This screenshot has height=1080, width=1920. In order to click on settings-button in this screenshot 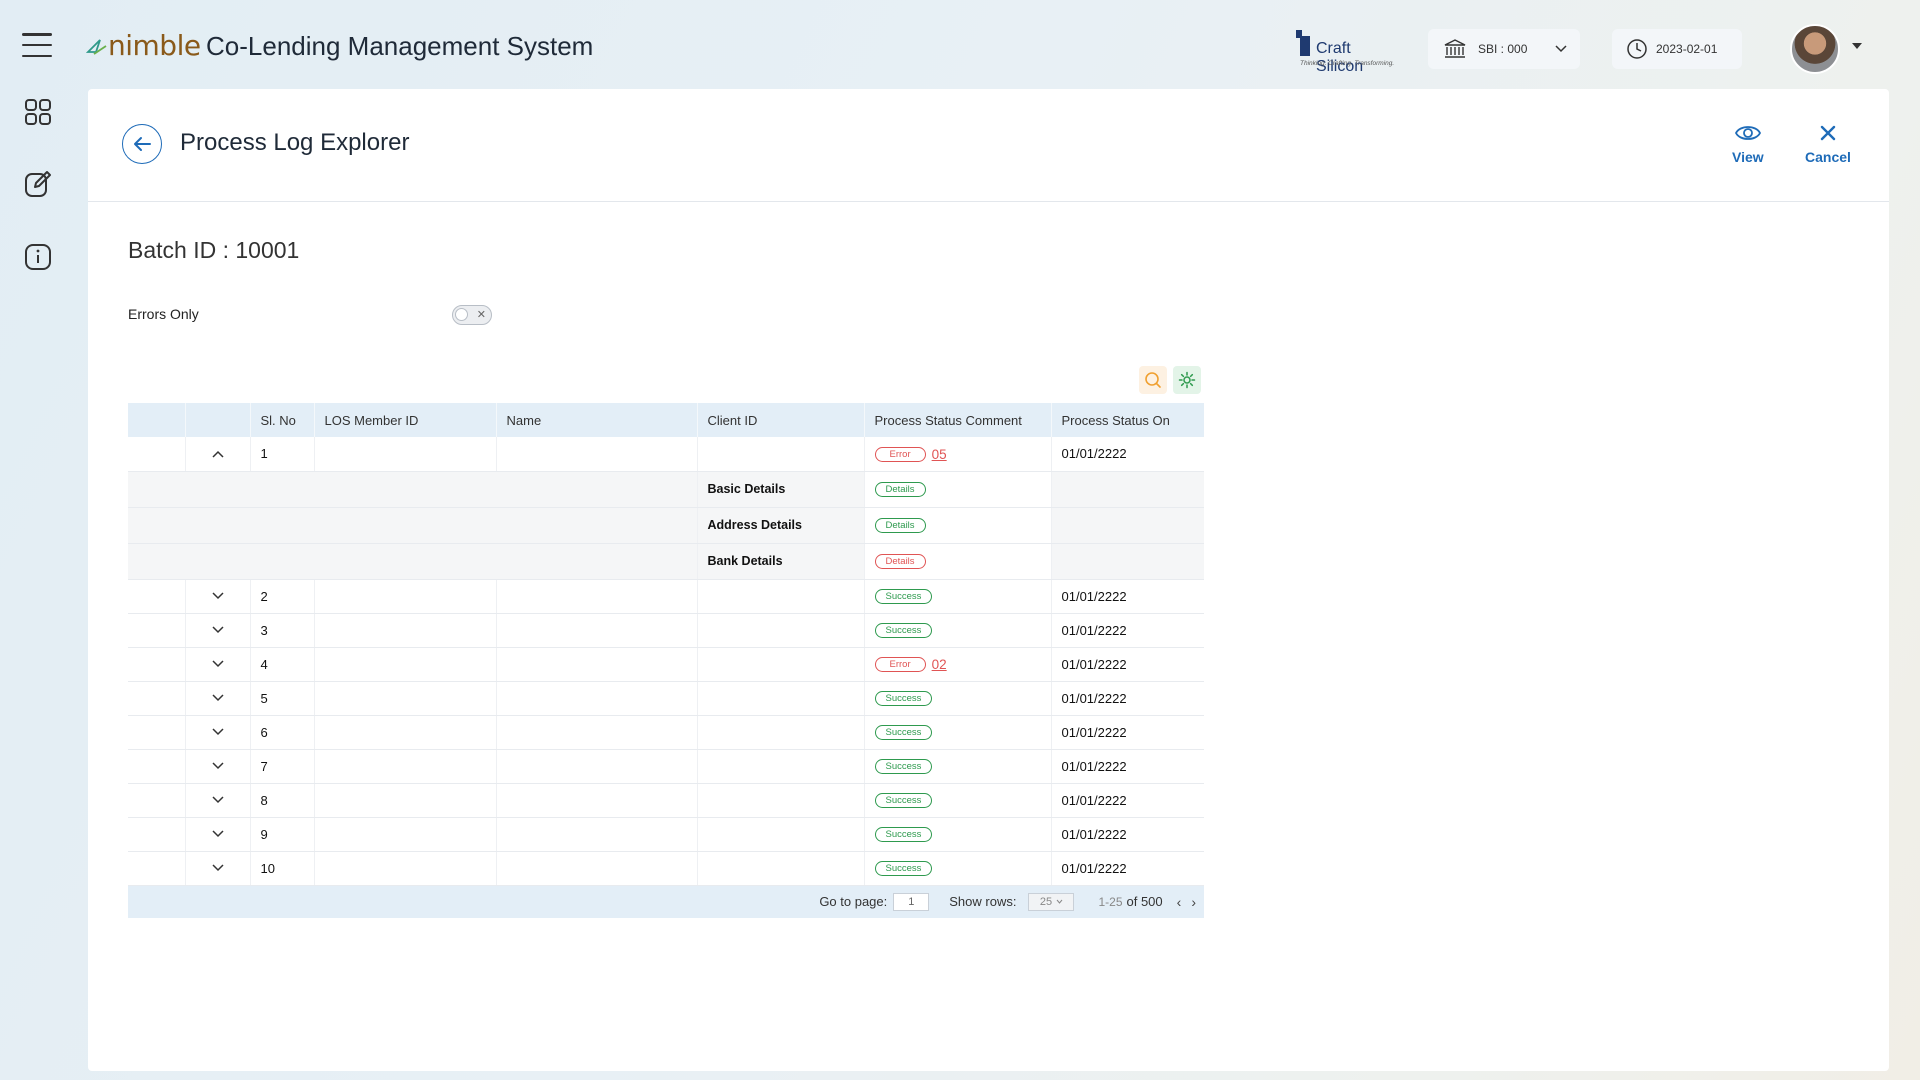, I will do `click(1187, 380)`.